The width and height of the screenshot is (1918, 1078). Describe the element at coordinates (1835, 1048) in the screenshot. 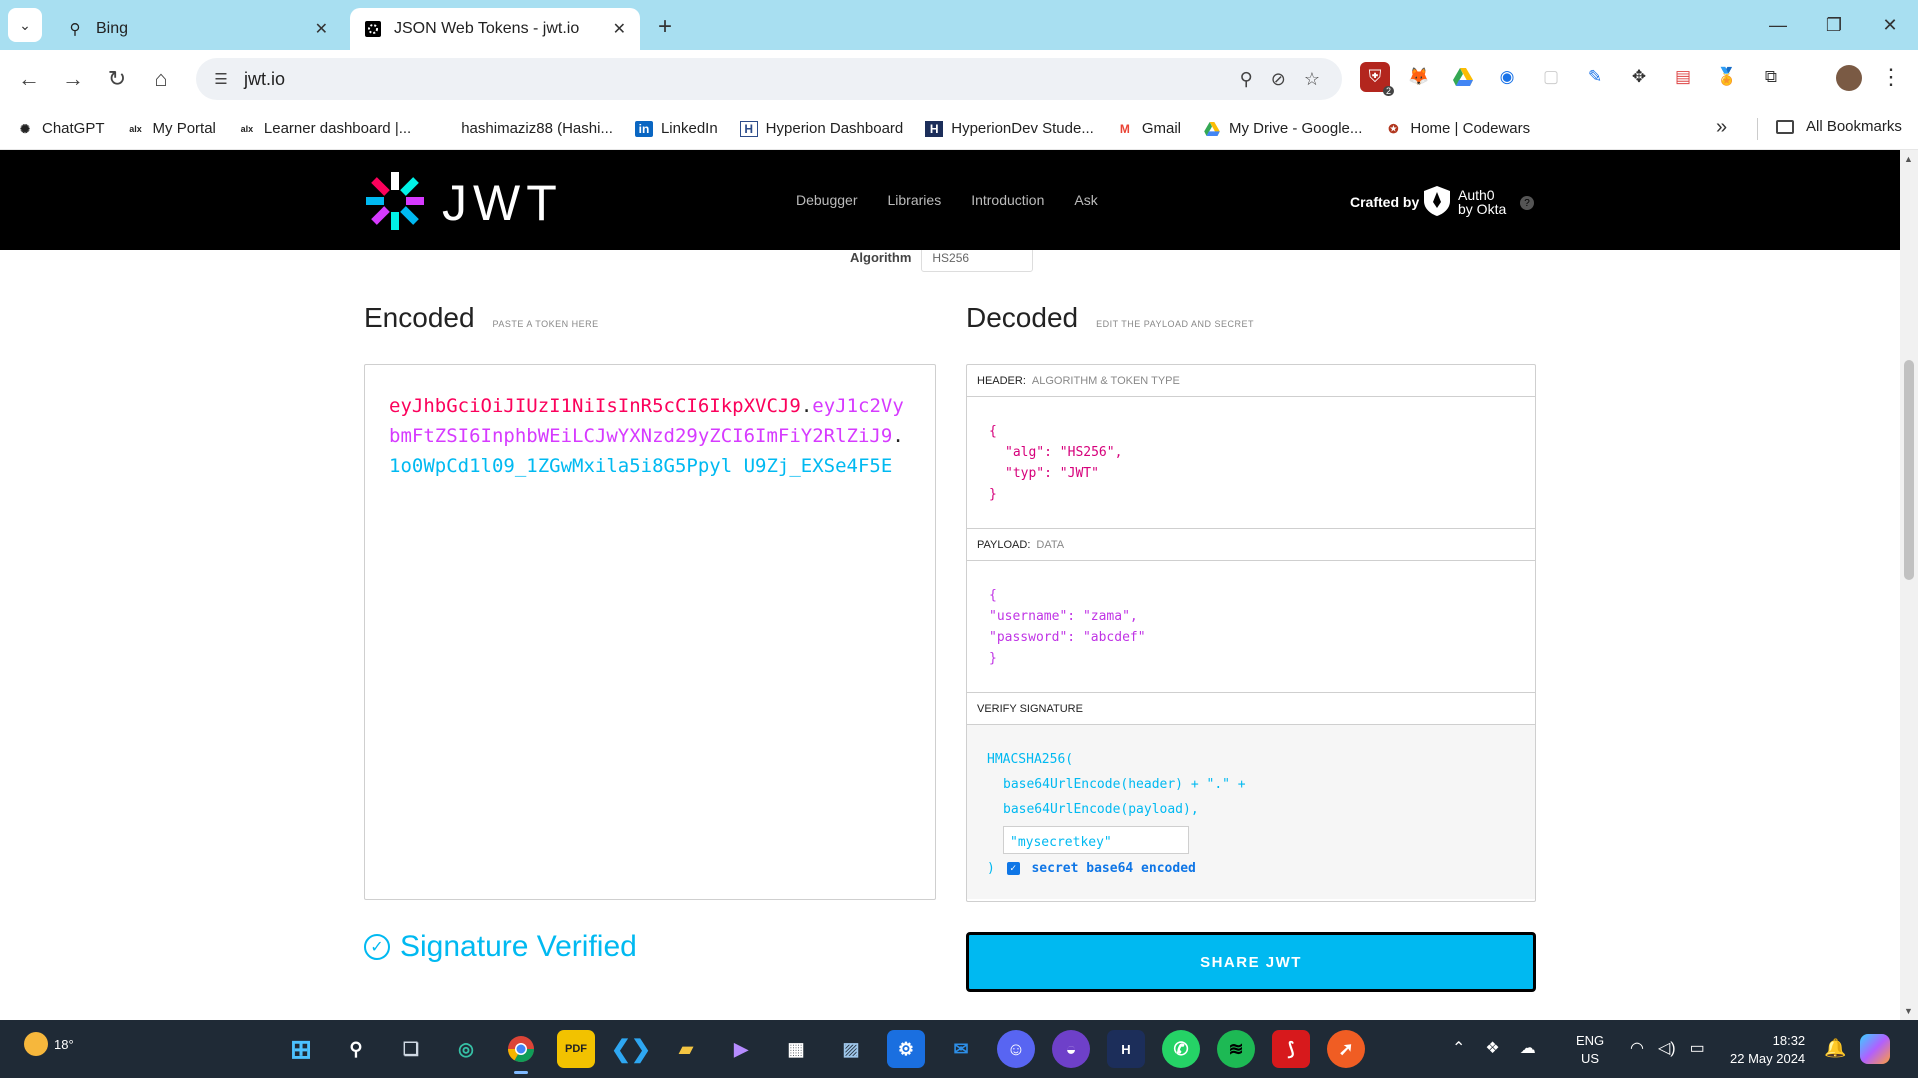

I see `notification-bell-icon: 🔔` at that location.